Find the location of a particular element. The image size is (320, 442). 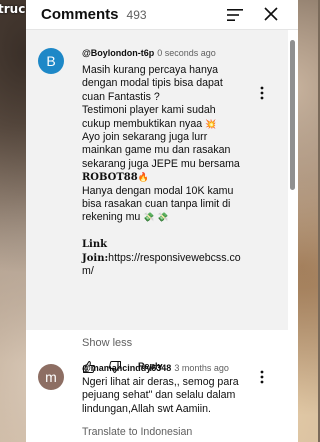

comment-author: @mamahcinddy6348 is located at coordinates (126, 368).